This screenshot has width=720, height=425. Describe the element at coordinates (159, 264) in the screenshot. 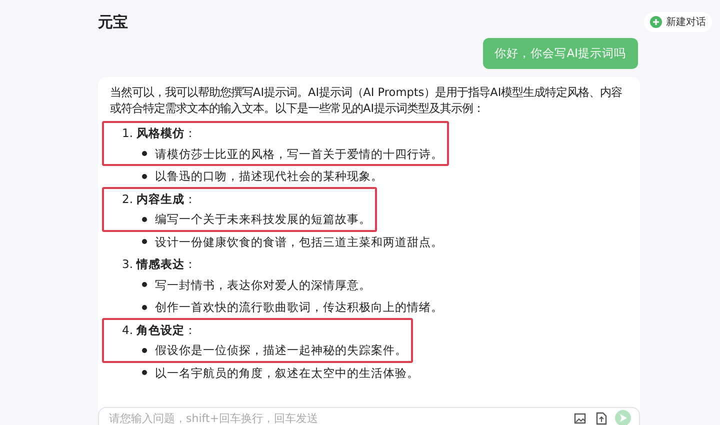

I see `section-heading: 3. 情感表达：` at that location.